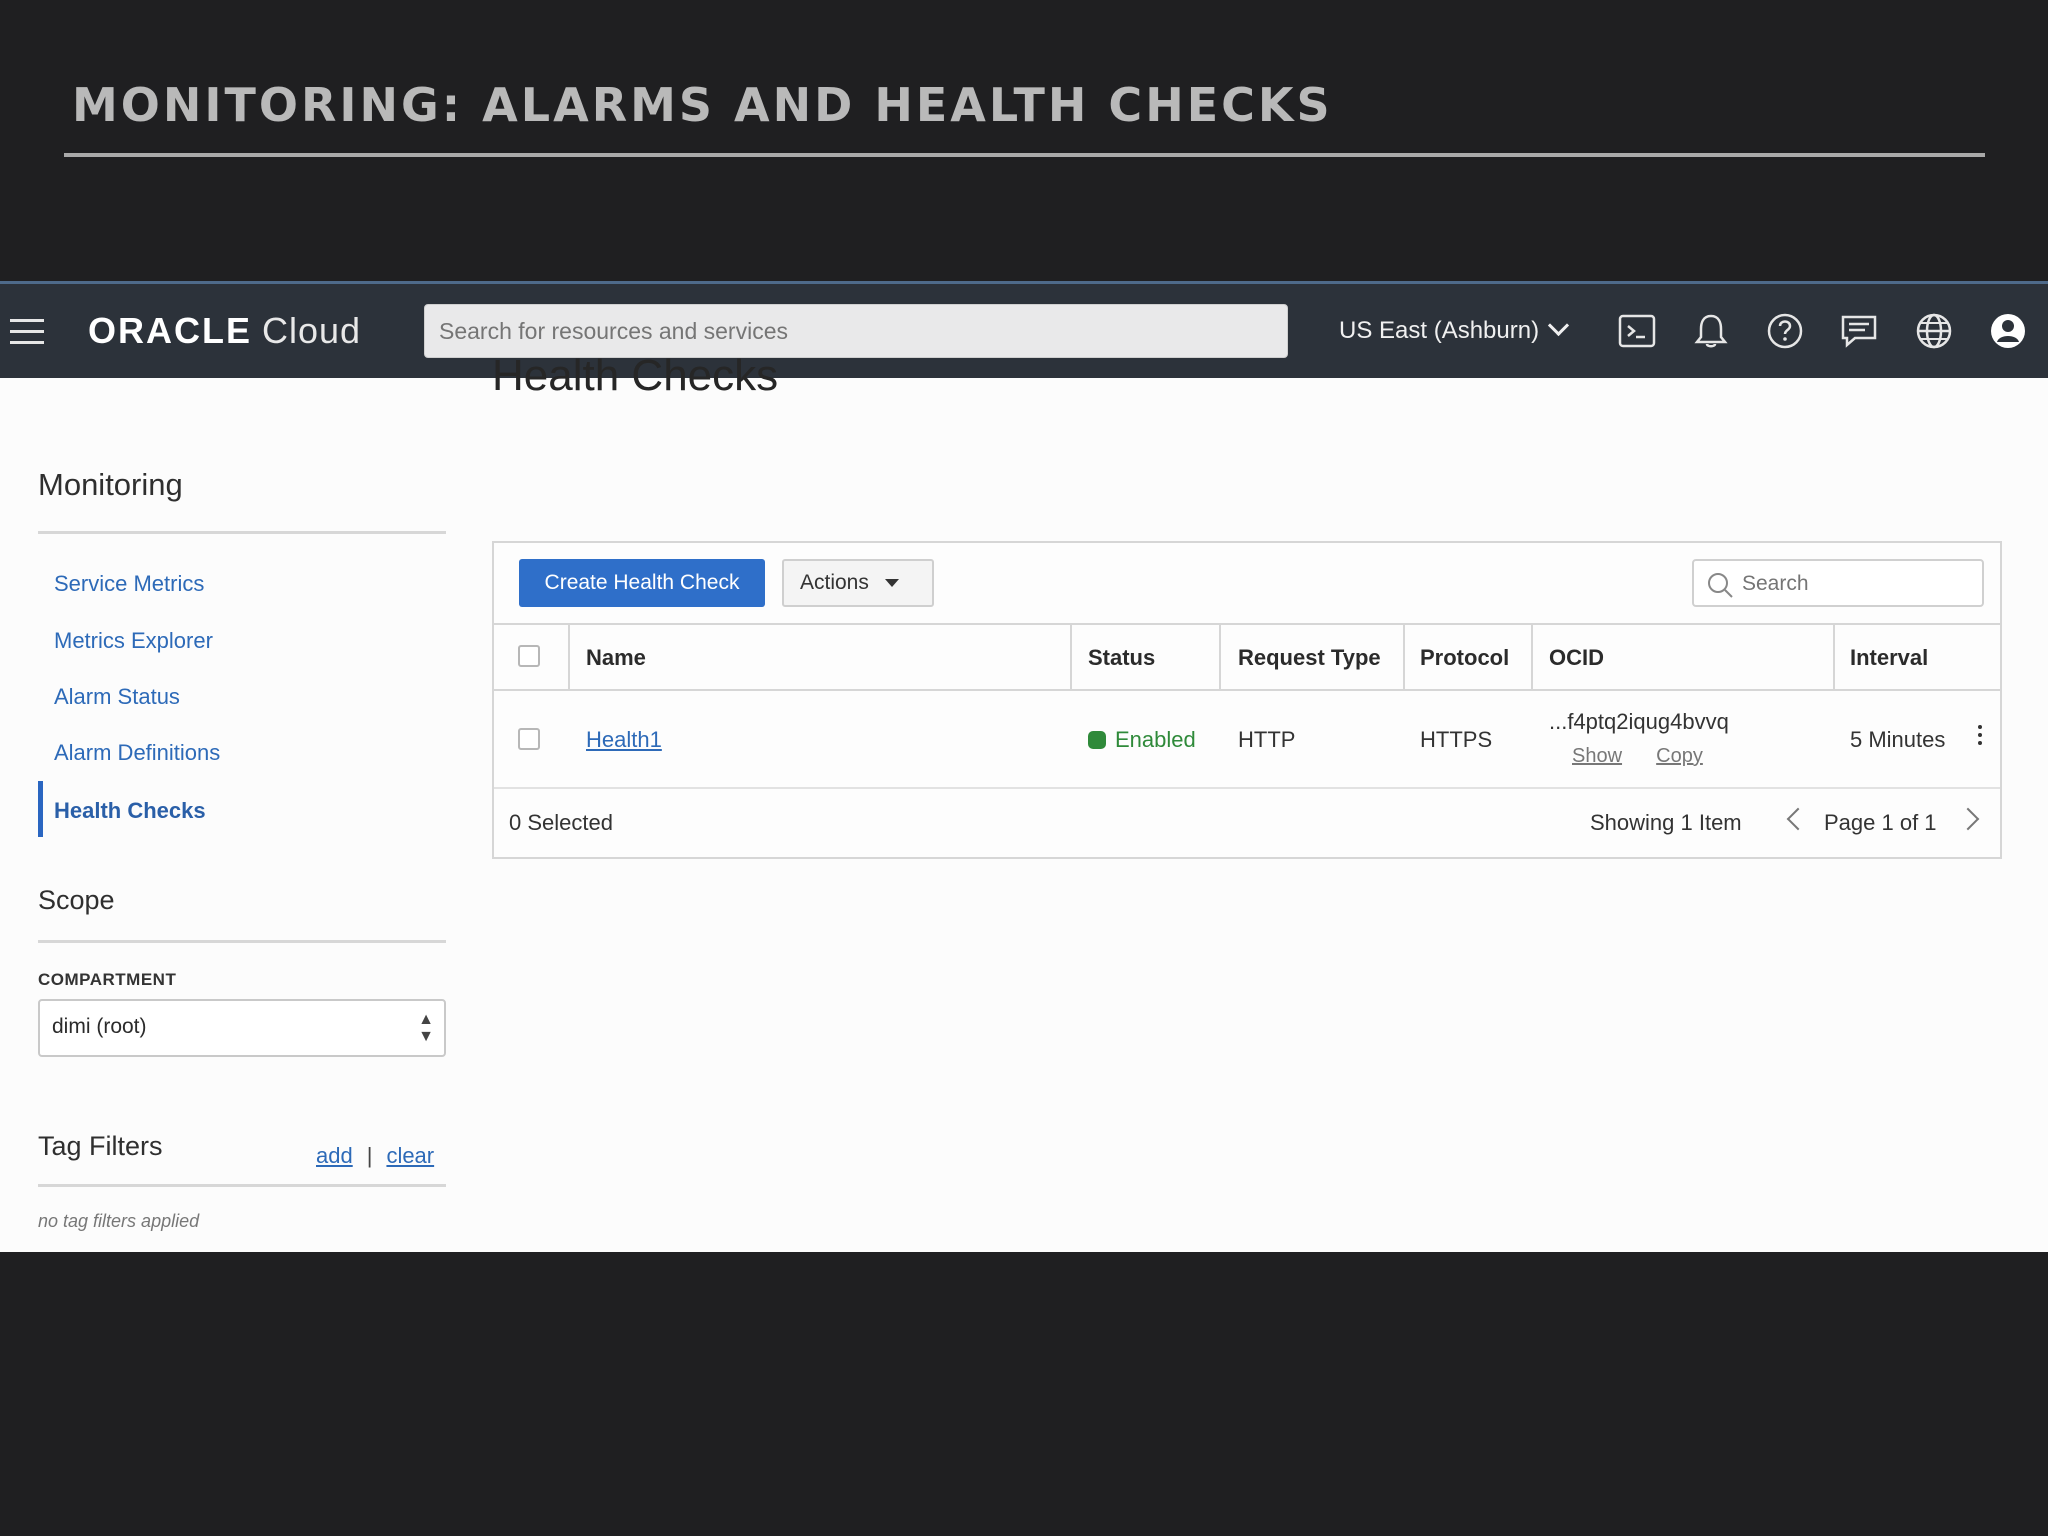 This screenshot has height=1536, width=2048. Describe the element at coordinates (1889, 658) in the screenshot. I see `column-header-interval: Interval` at that location.